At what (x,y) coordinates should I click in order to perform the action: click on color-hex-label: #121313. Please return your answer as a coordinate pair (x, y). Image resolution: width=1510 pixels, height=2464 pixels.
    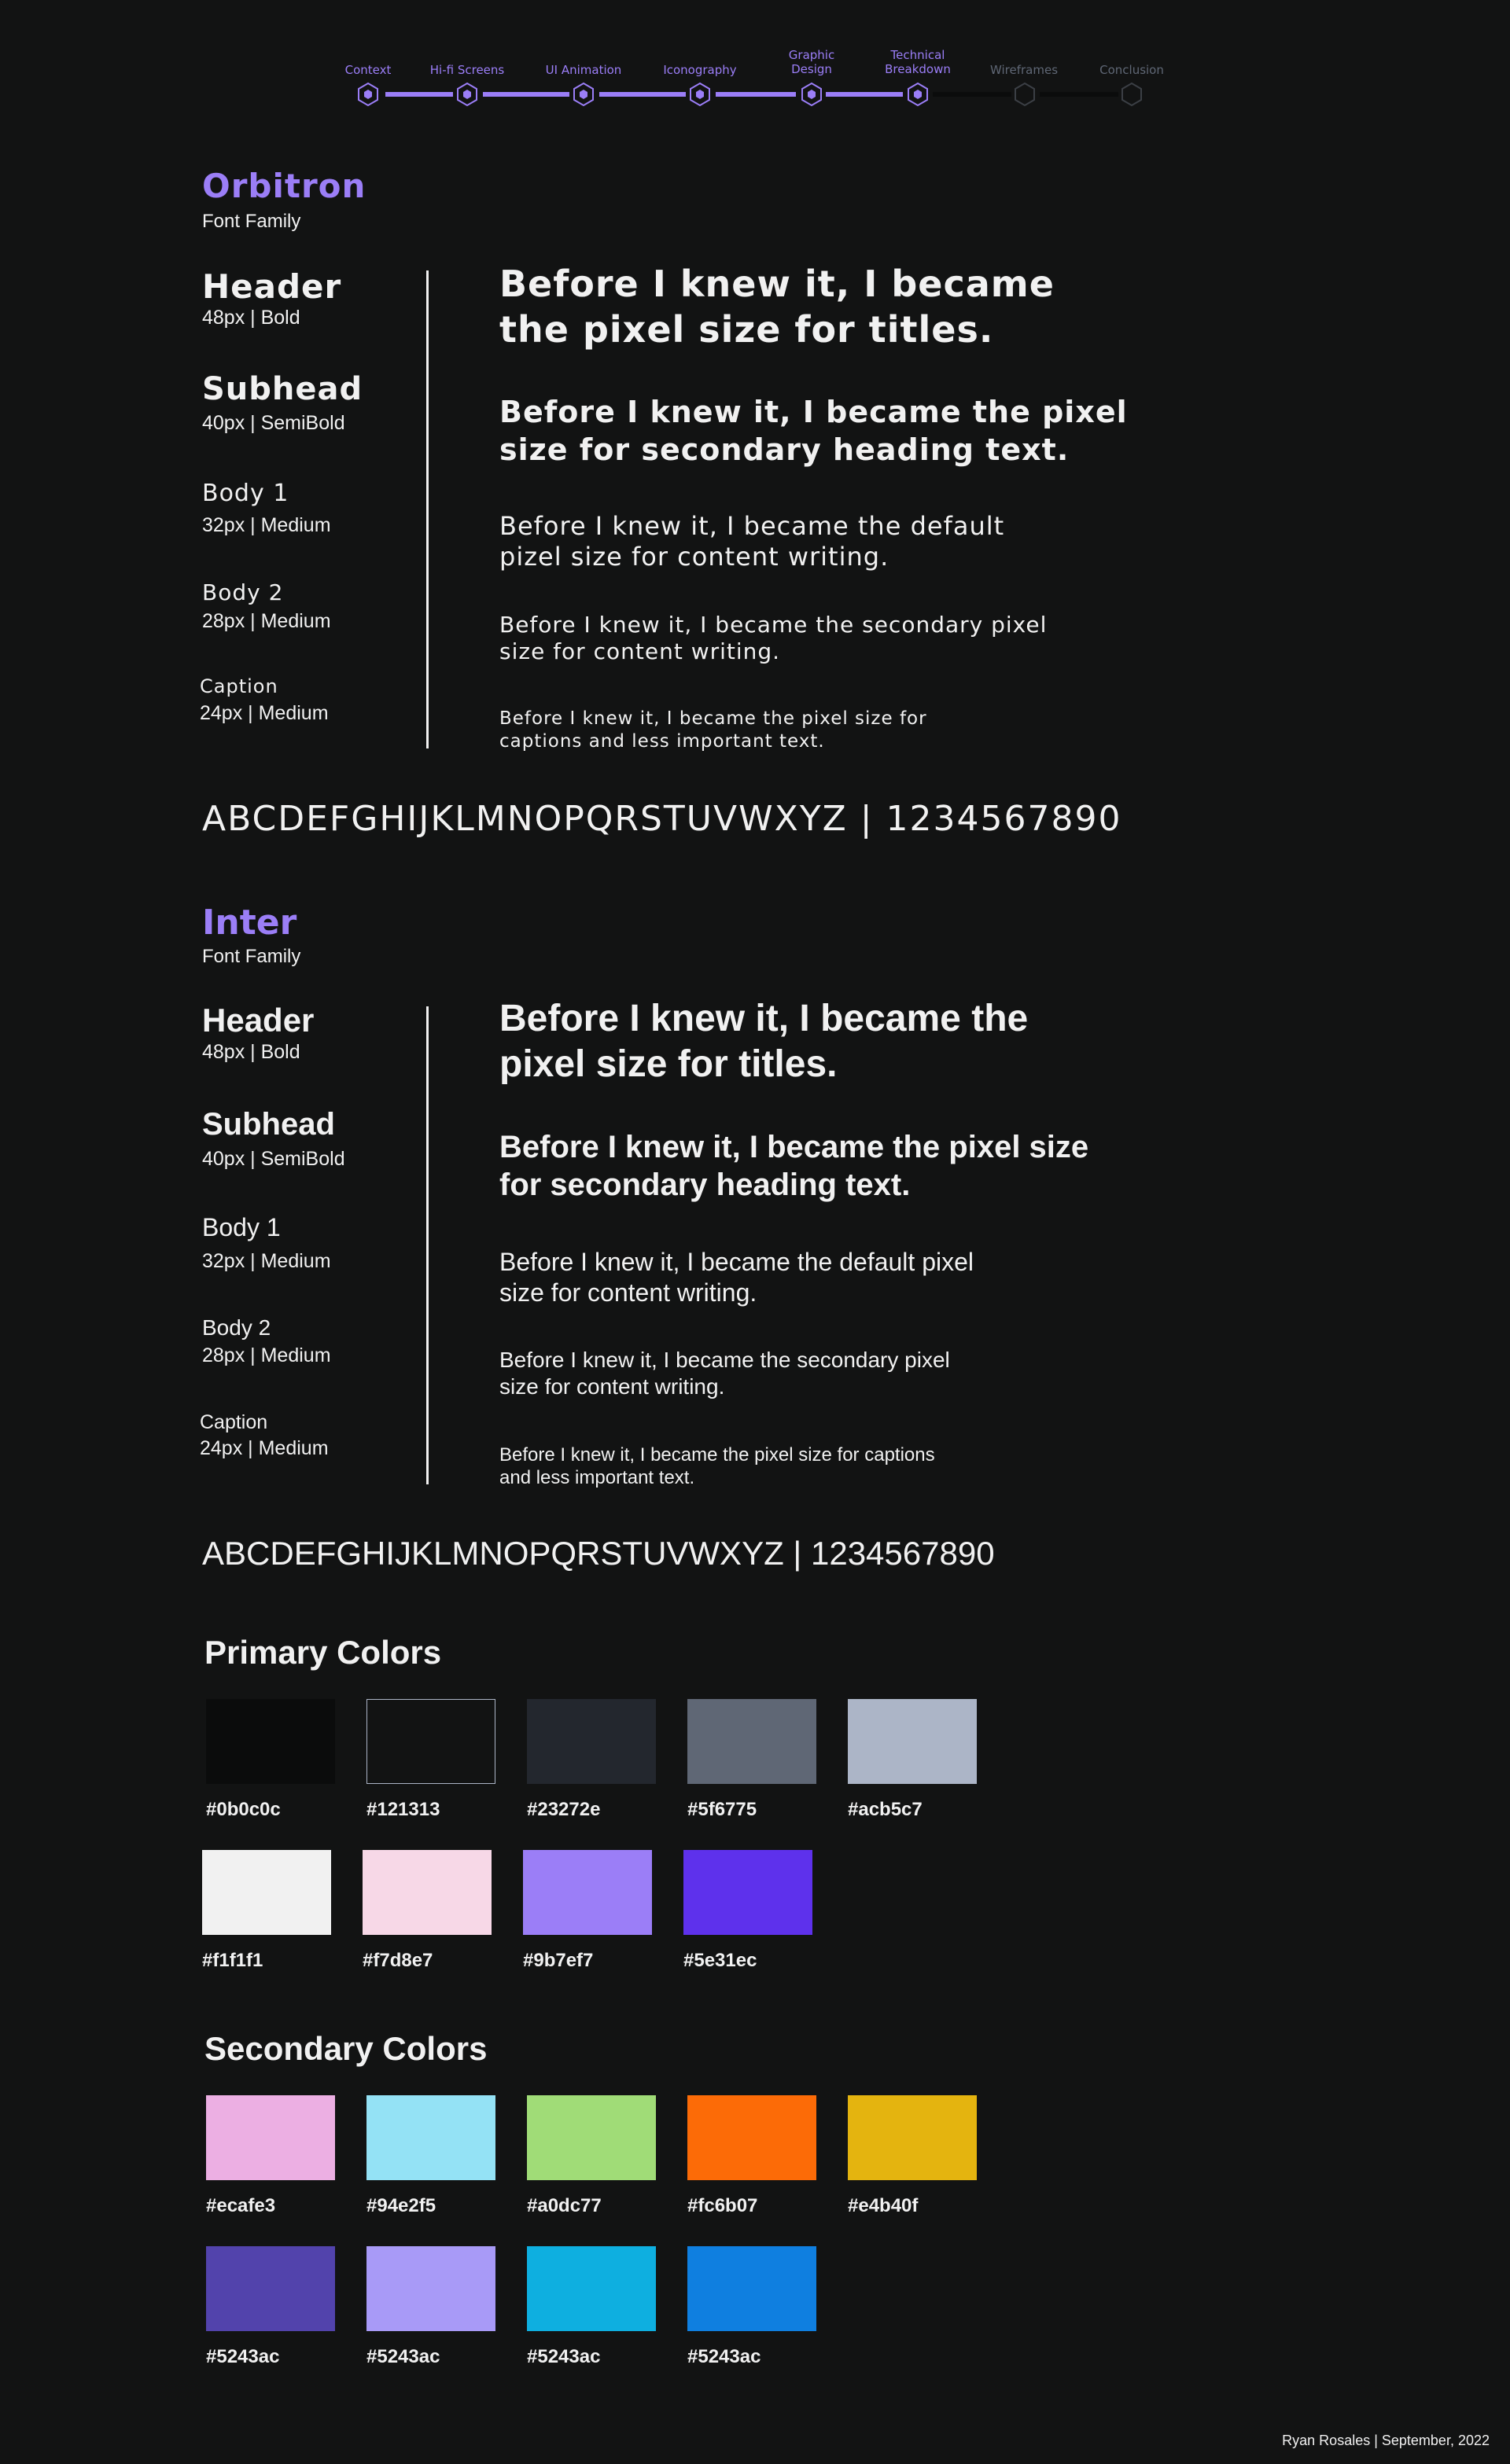
    Looking at the image, I should click on (403, 1809).